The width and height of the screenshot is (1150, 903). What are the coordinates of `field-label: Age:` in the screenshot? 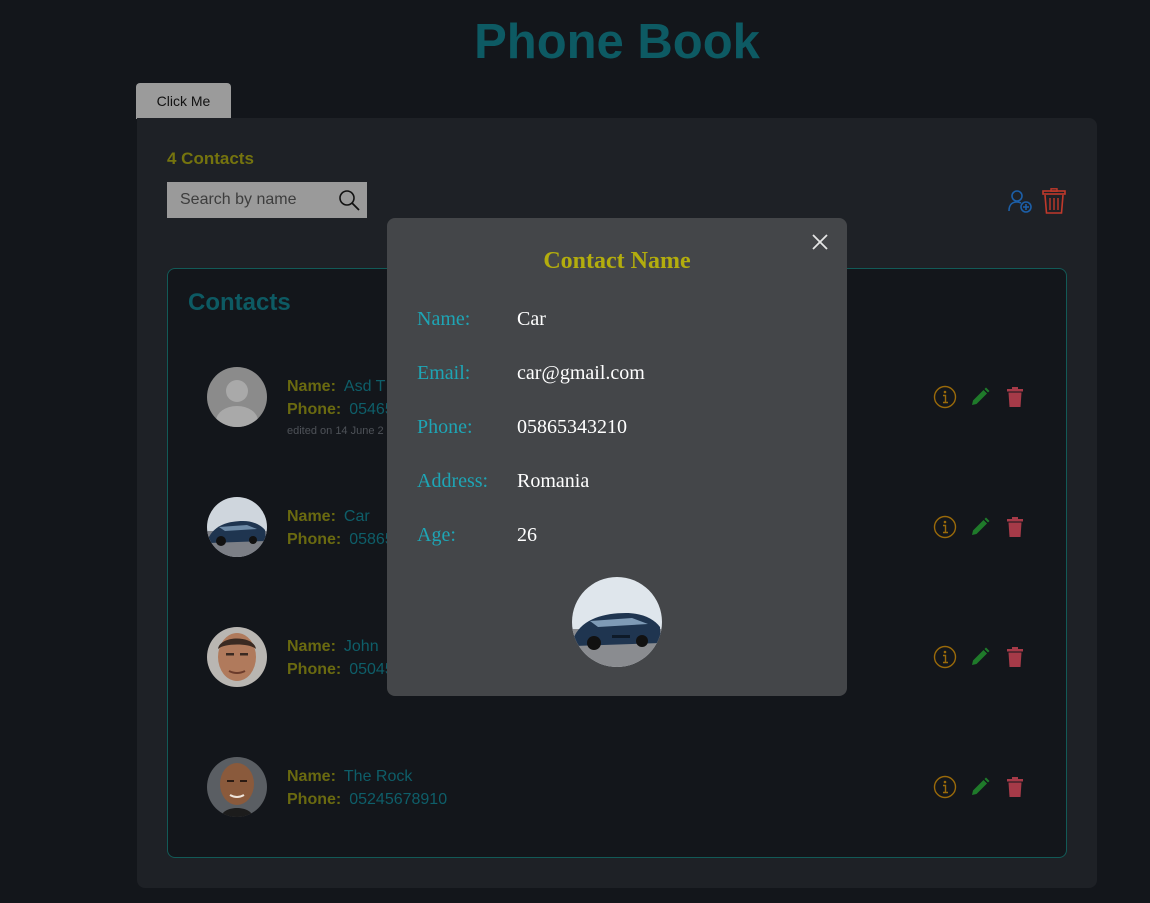 It's located at (436, 535).